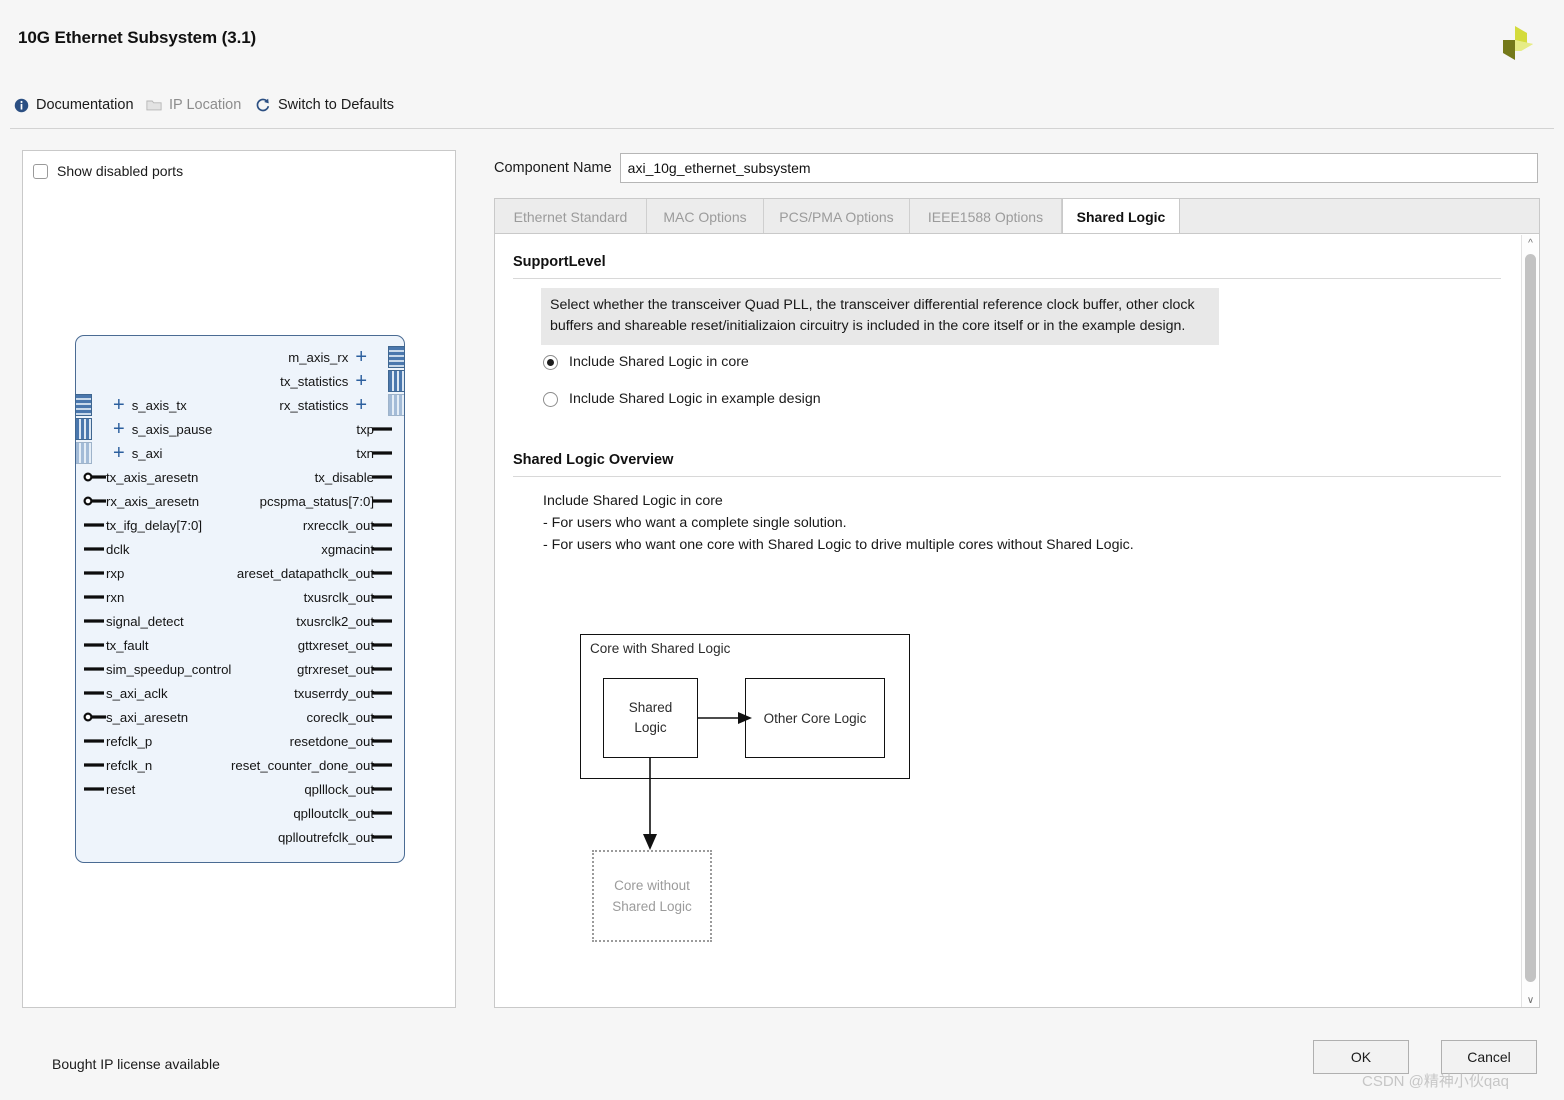  I want to click on folder-icon, so click(154, 105).